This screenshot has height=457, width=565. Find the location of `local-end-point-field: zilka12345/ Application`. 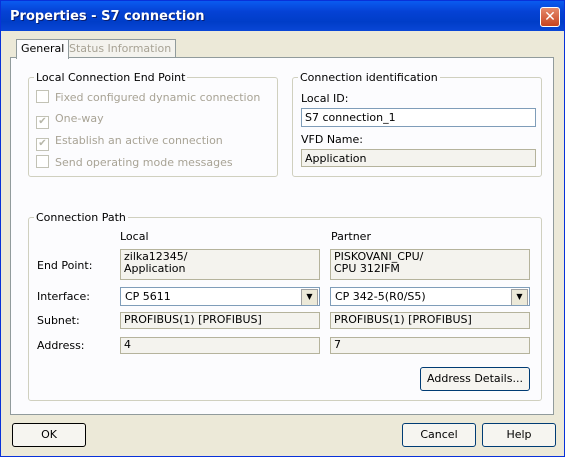

local-end-point-field: zilka12345/ Application is located at coordinates (220, 264).